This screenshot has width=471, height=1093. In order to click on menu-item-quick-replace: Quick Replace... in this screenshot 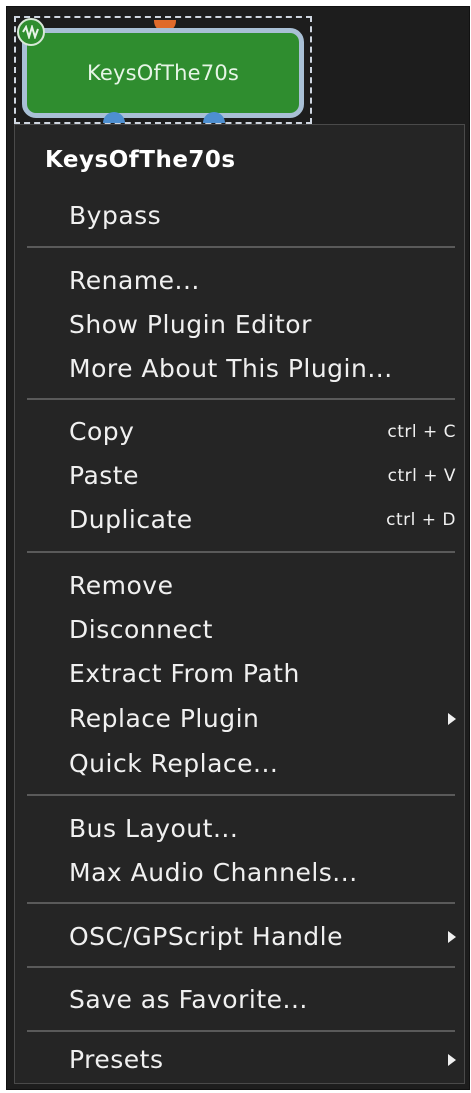, I will do `click(239, 764)`.